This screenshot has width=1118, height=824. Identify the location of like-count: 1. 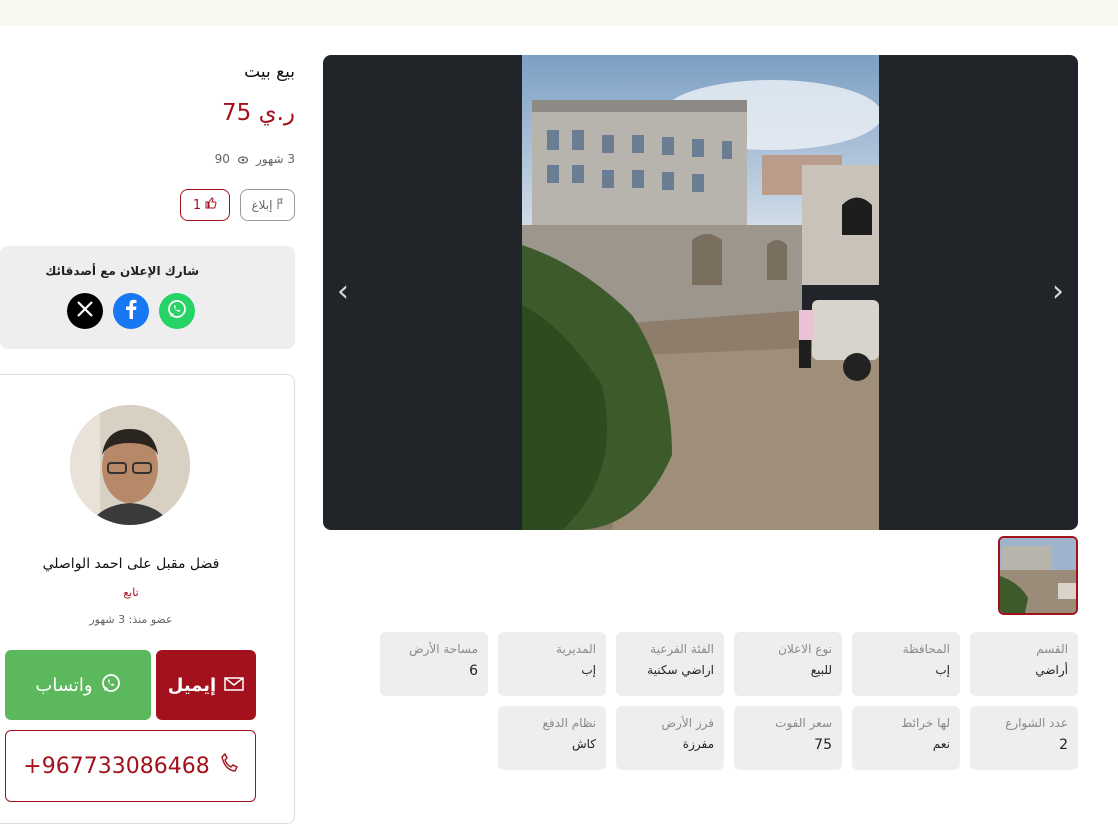
(197, 205).